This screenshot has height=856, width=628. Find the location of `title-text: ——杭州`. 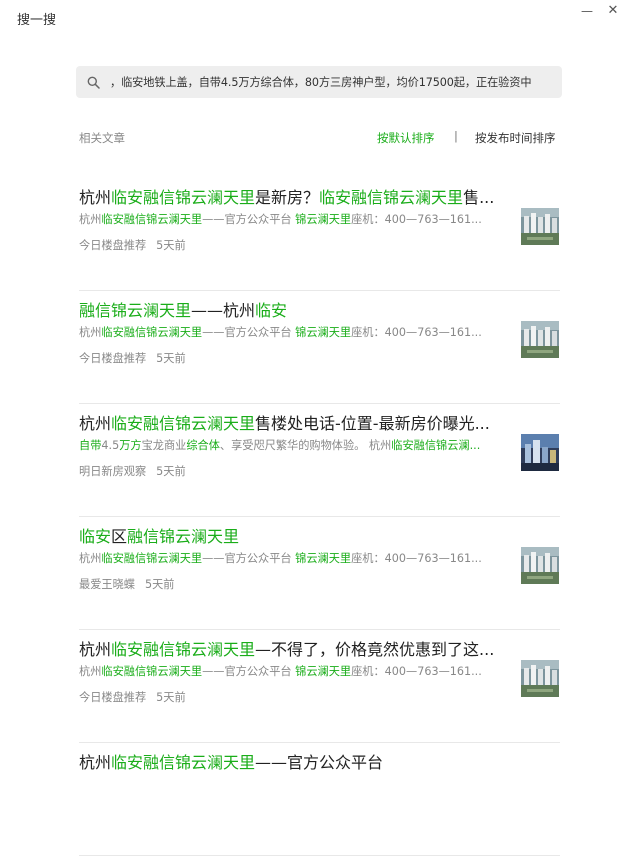

title-text: ——杭州 is located at coordinates (223, 310).